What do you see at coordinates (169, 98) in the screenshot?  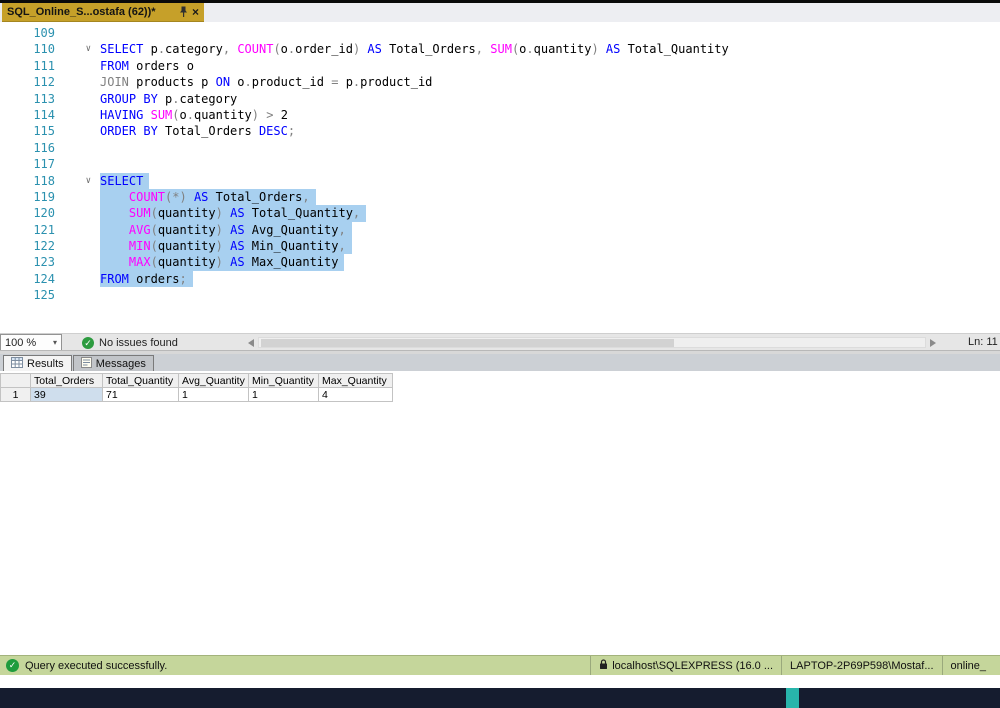 I see `code-text: GROUP BY p.category` at bounding box center [169, 98].